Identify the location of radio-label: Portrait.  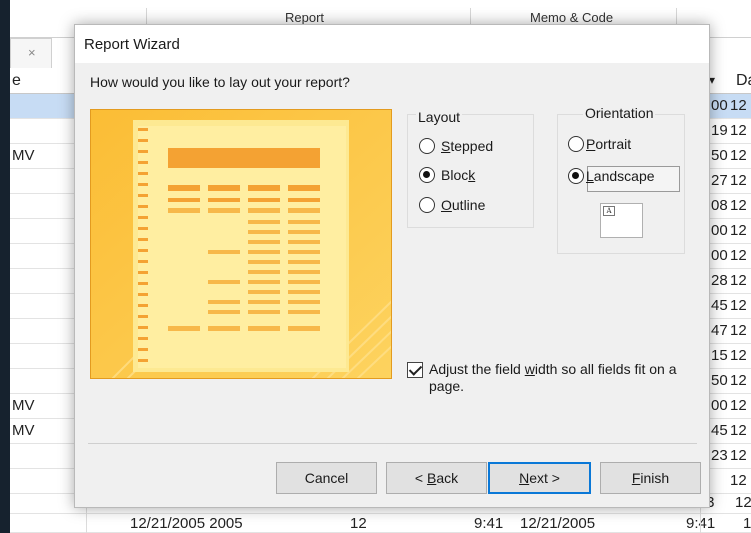
(609, 144).